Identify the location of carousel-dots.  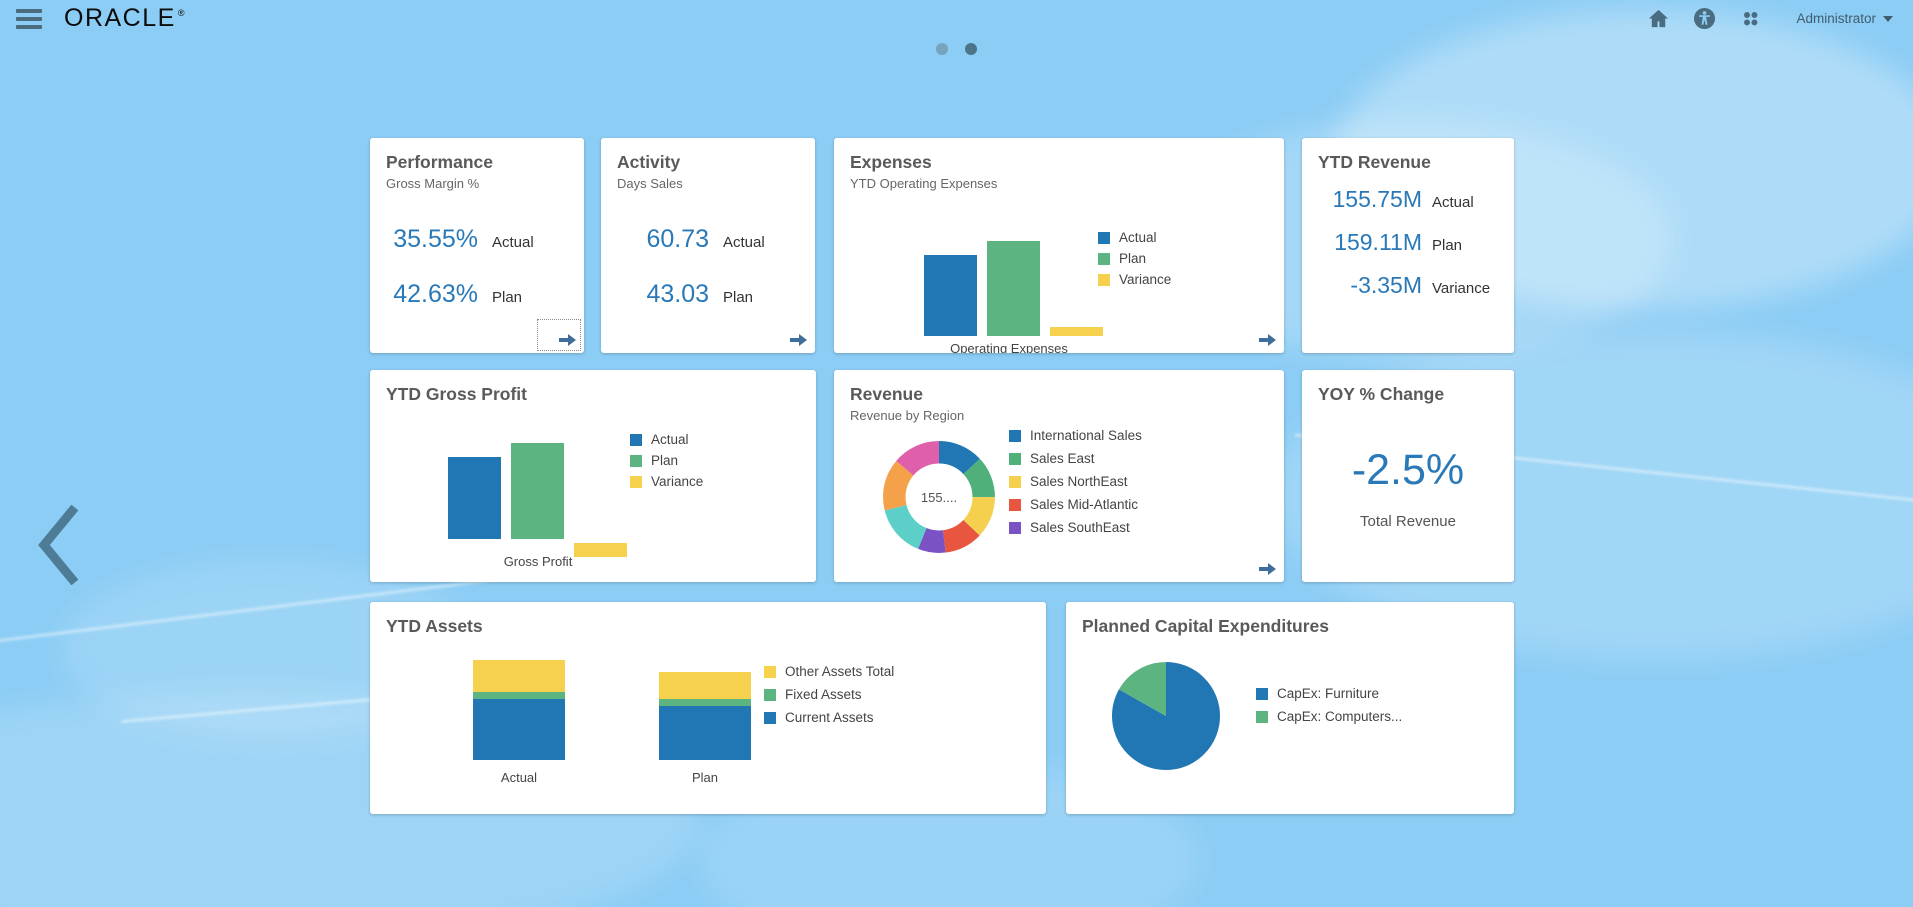
(956, 49).